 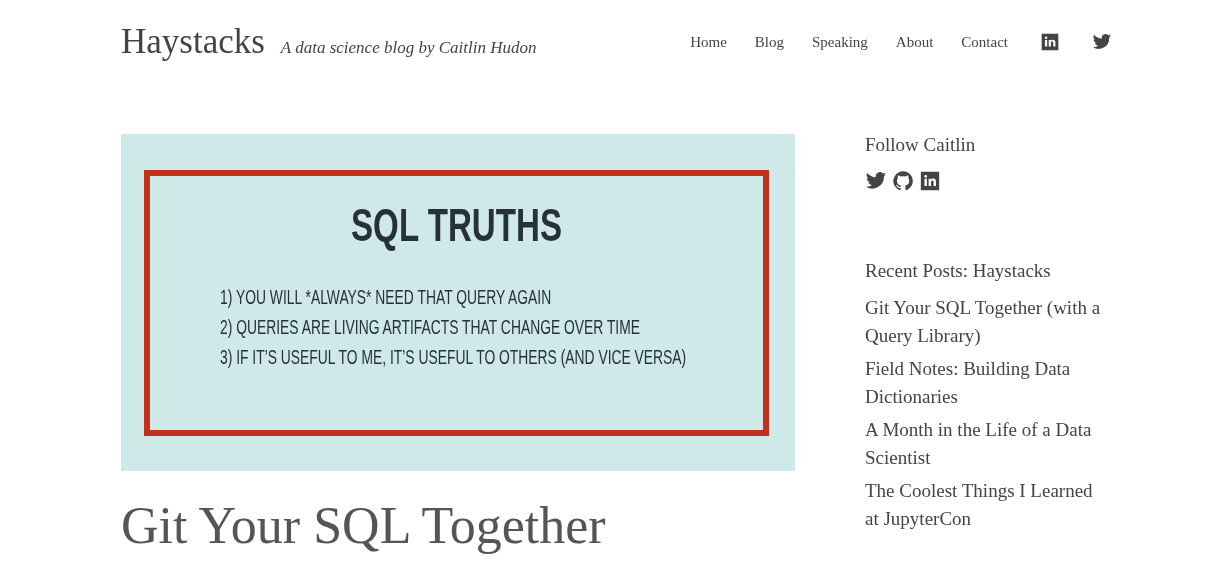 I want to click on widget-title: Recent Posts: Haystacks, so click(x=958, y=271).